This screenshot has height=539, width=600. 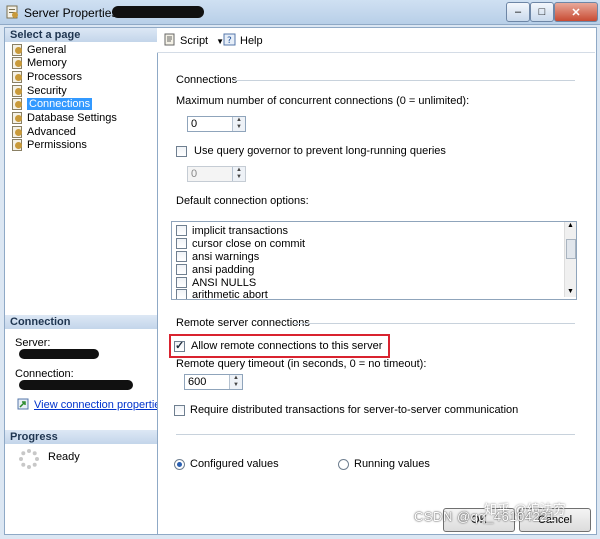 What do you see at coordinates (485, 516) in the screenshot?
I see `watermark-csdn: CSDN @qq_46104221` at bounding box center [485, 516].